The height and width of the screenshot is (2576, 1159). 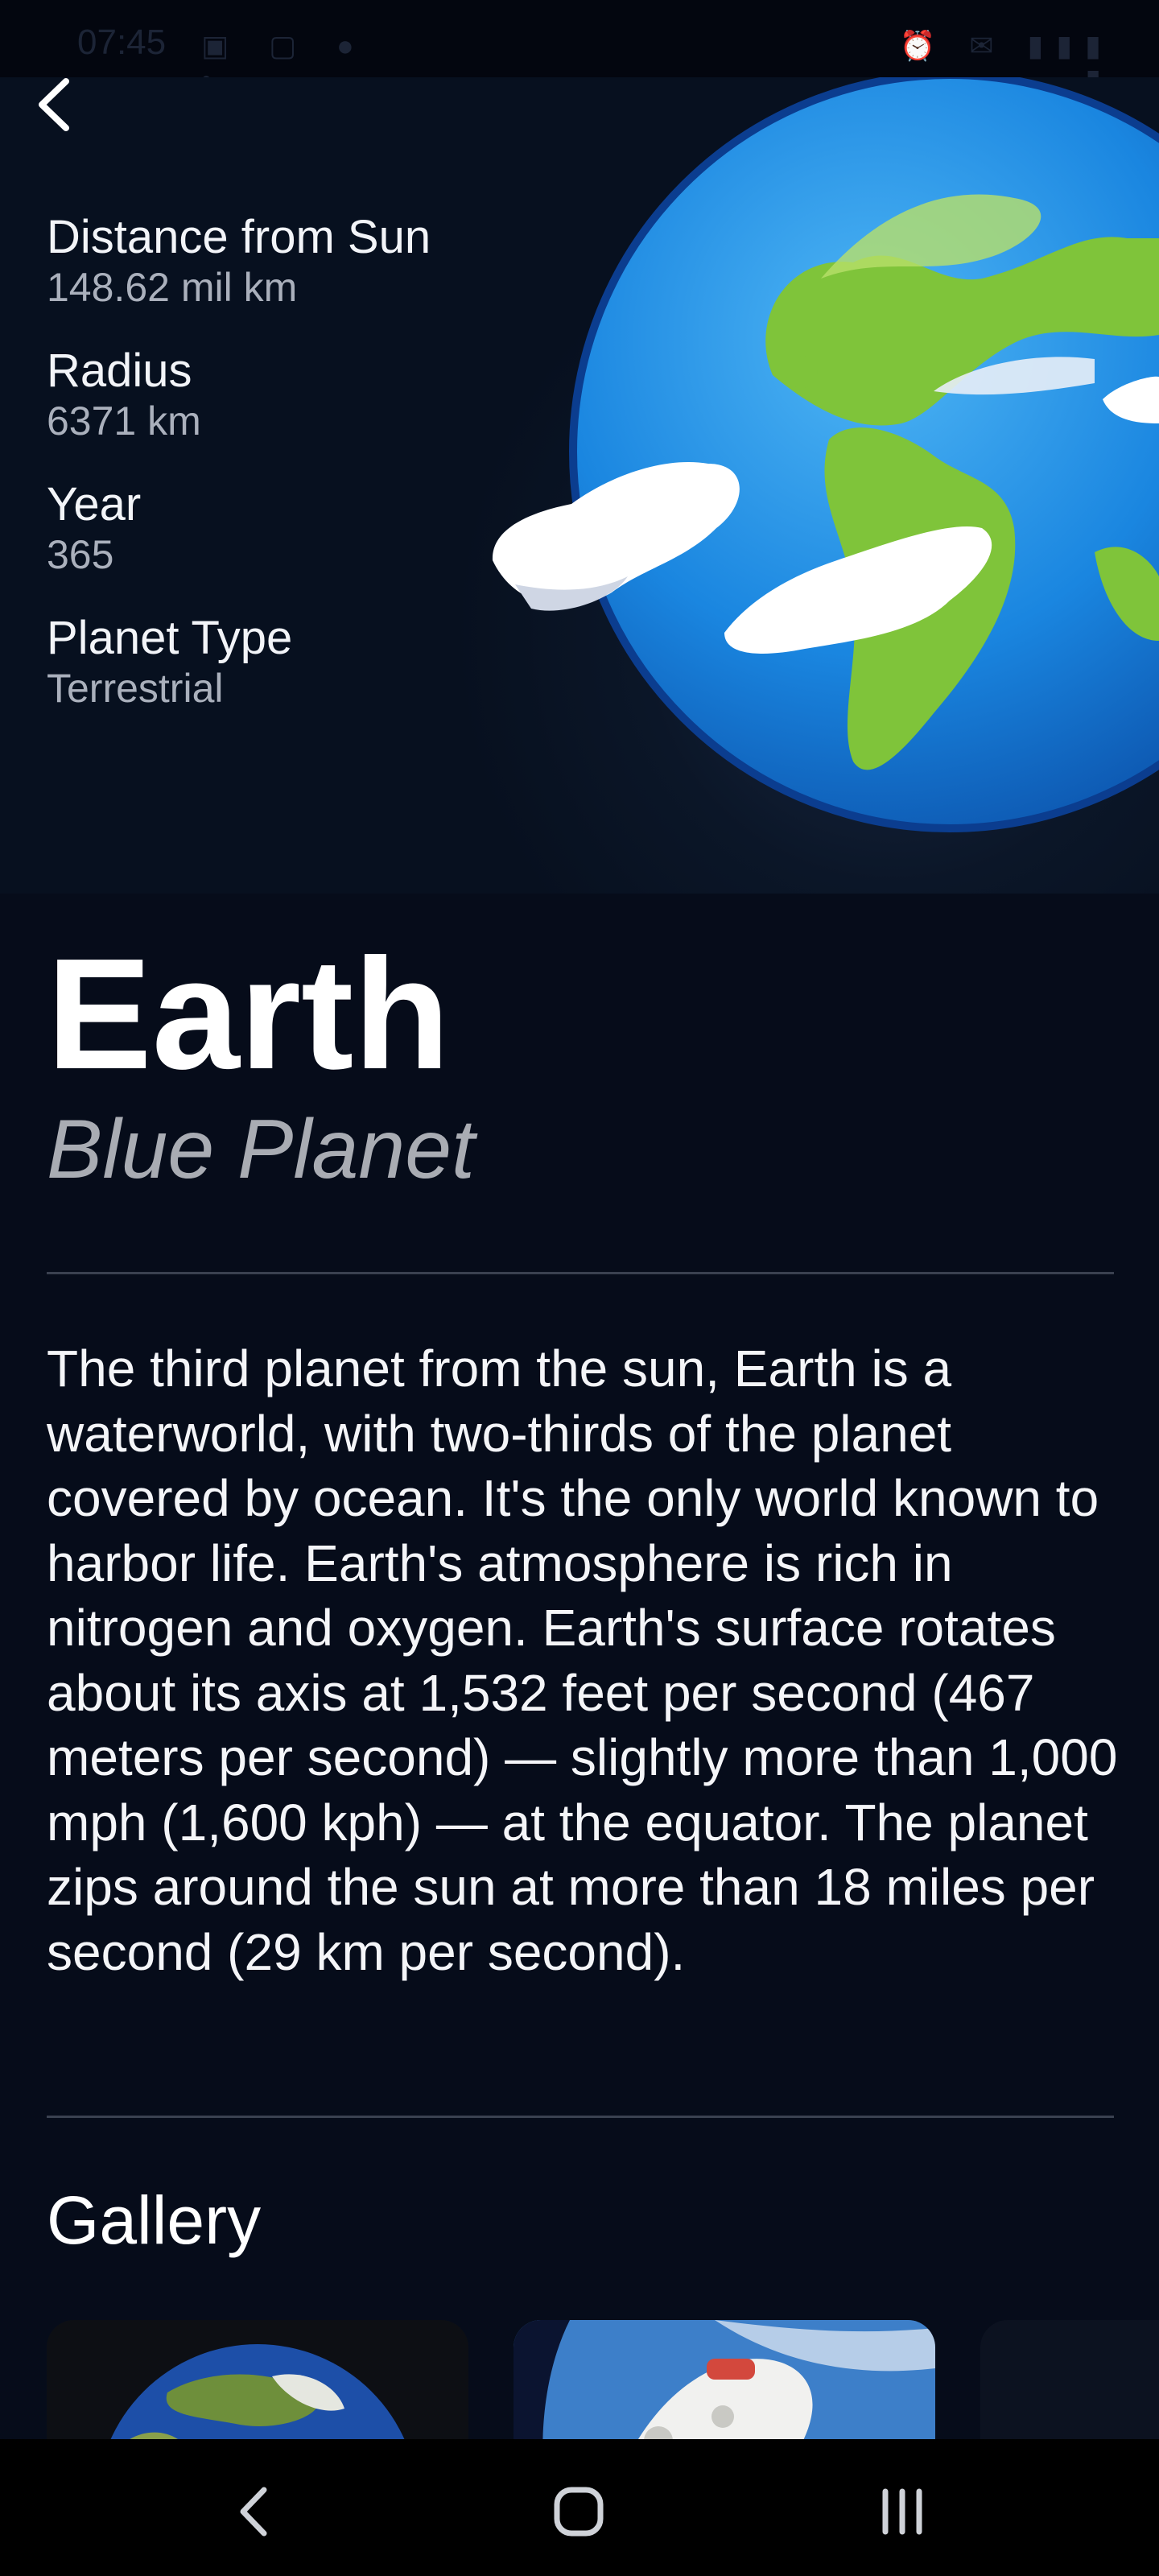 I want to click on stat-label: Planet Type, so click(x=170, y=638).